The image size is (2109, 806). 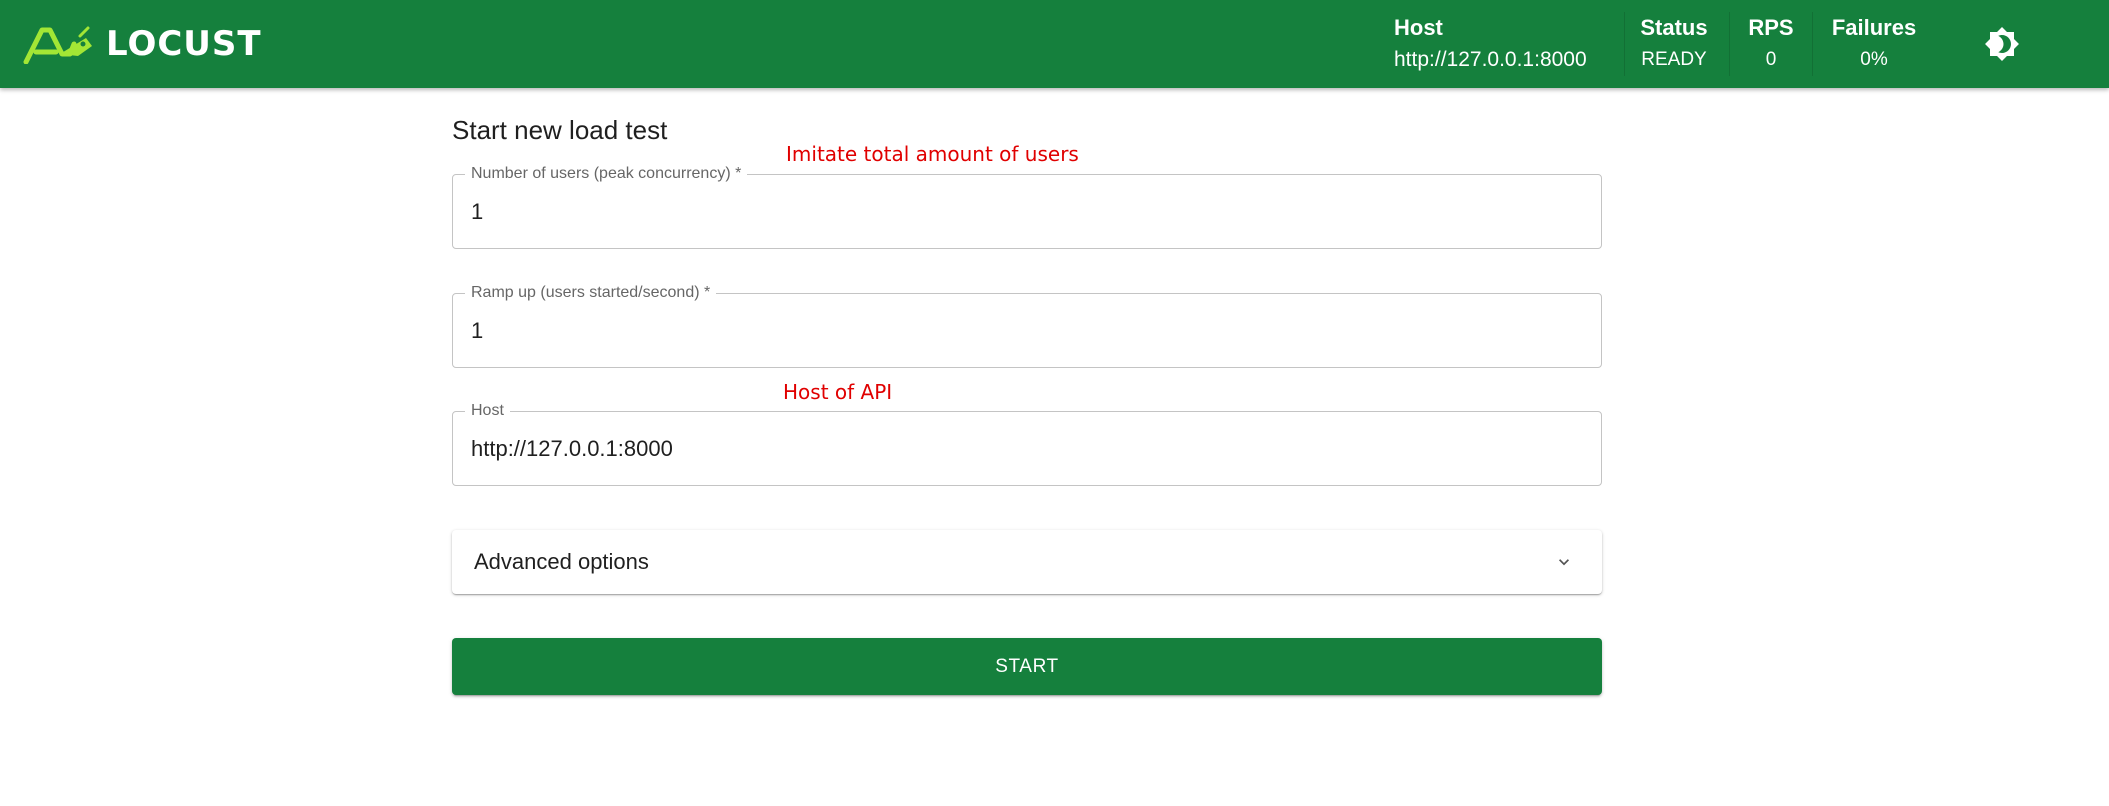 I want to click on brightness-icon, so click(x=2002, y=44).